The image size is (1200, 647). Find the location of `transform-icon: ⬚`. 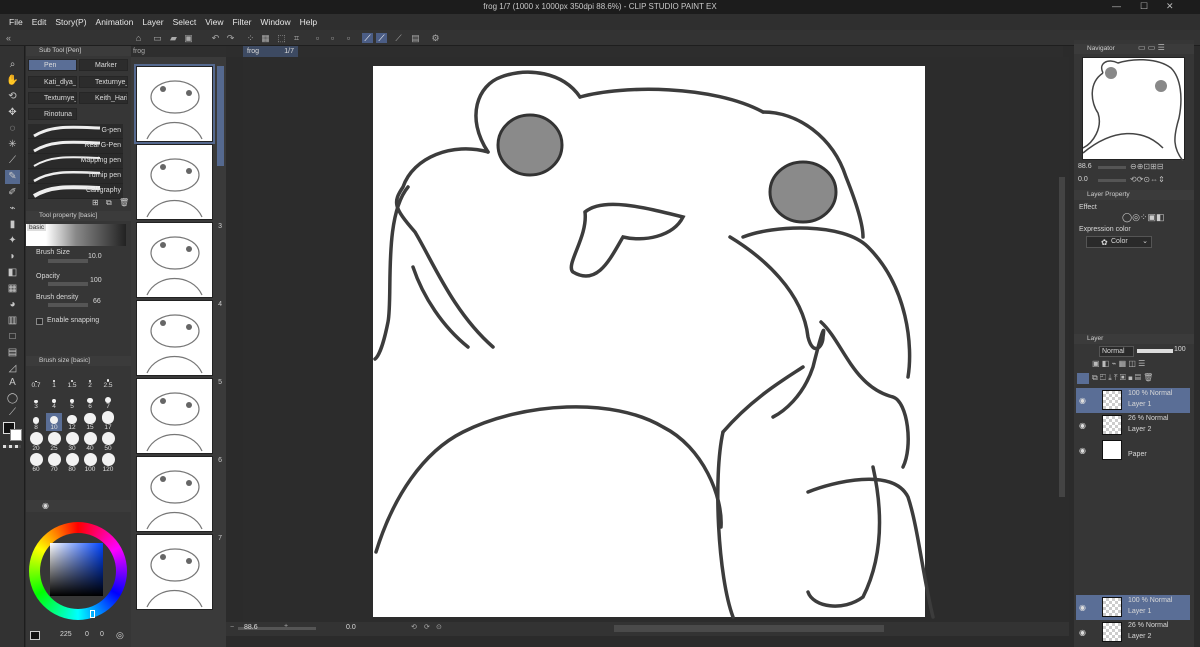

transform-icon: ⬚ is located at coordinates (281, 38).